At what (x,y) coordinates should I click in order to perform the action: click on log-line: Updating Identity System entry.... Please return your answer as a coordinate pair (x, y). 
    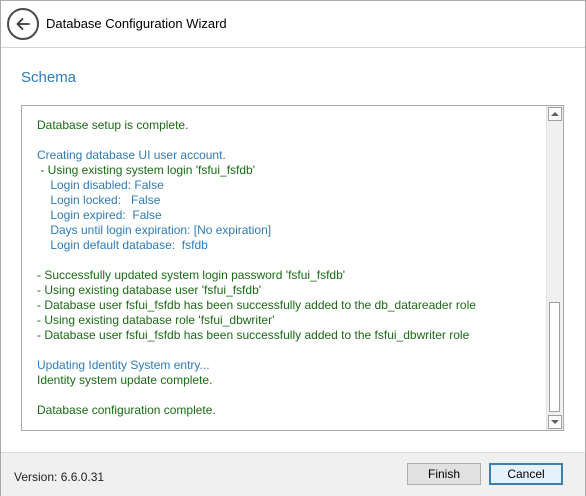
    Looking at the image, I should click on (123, 365).